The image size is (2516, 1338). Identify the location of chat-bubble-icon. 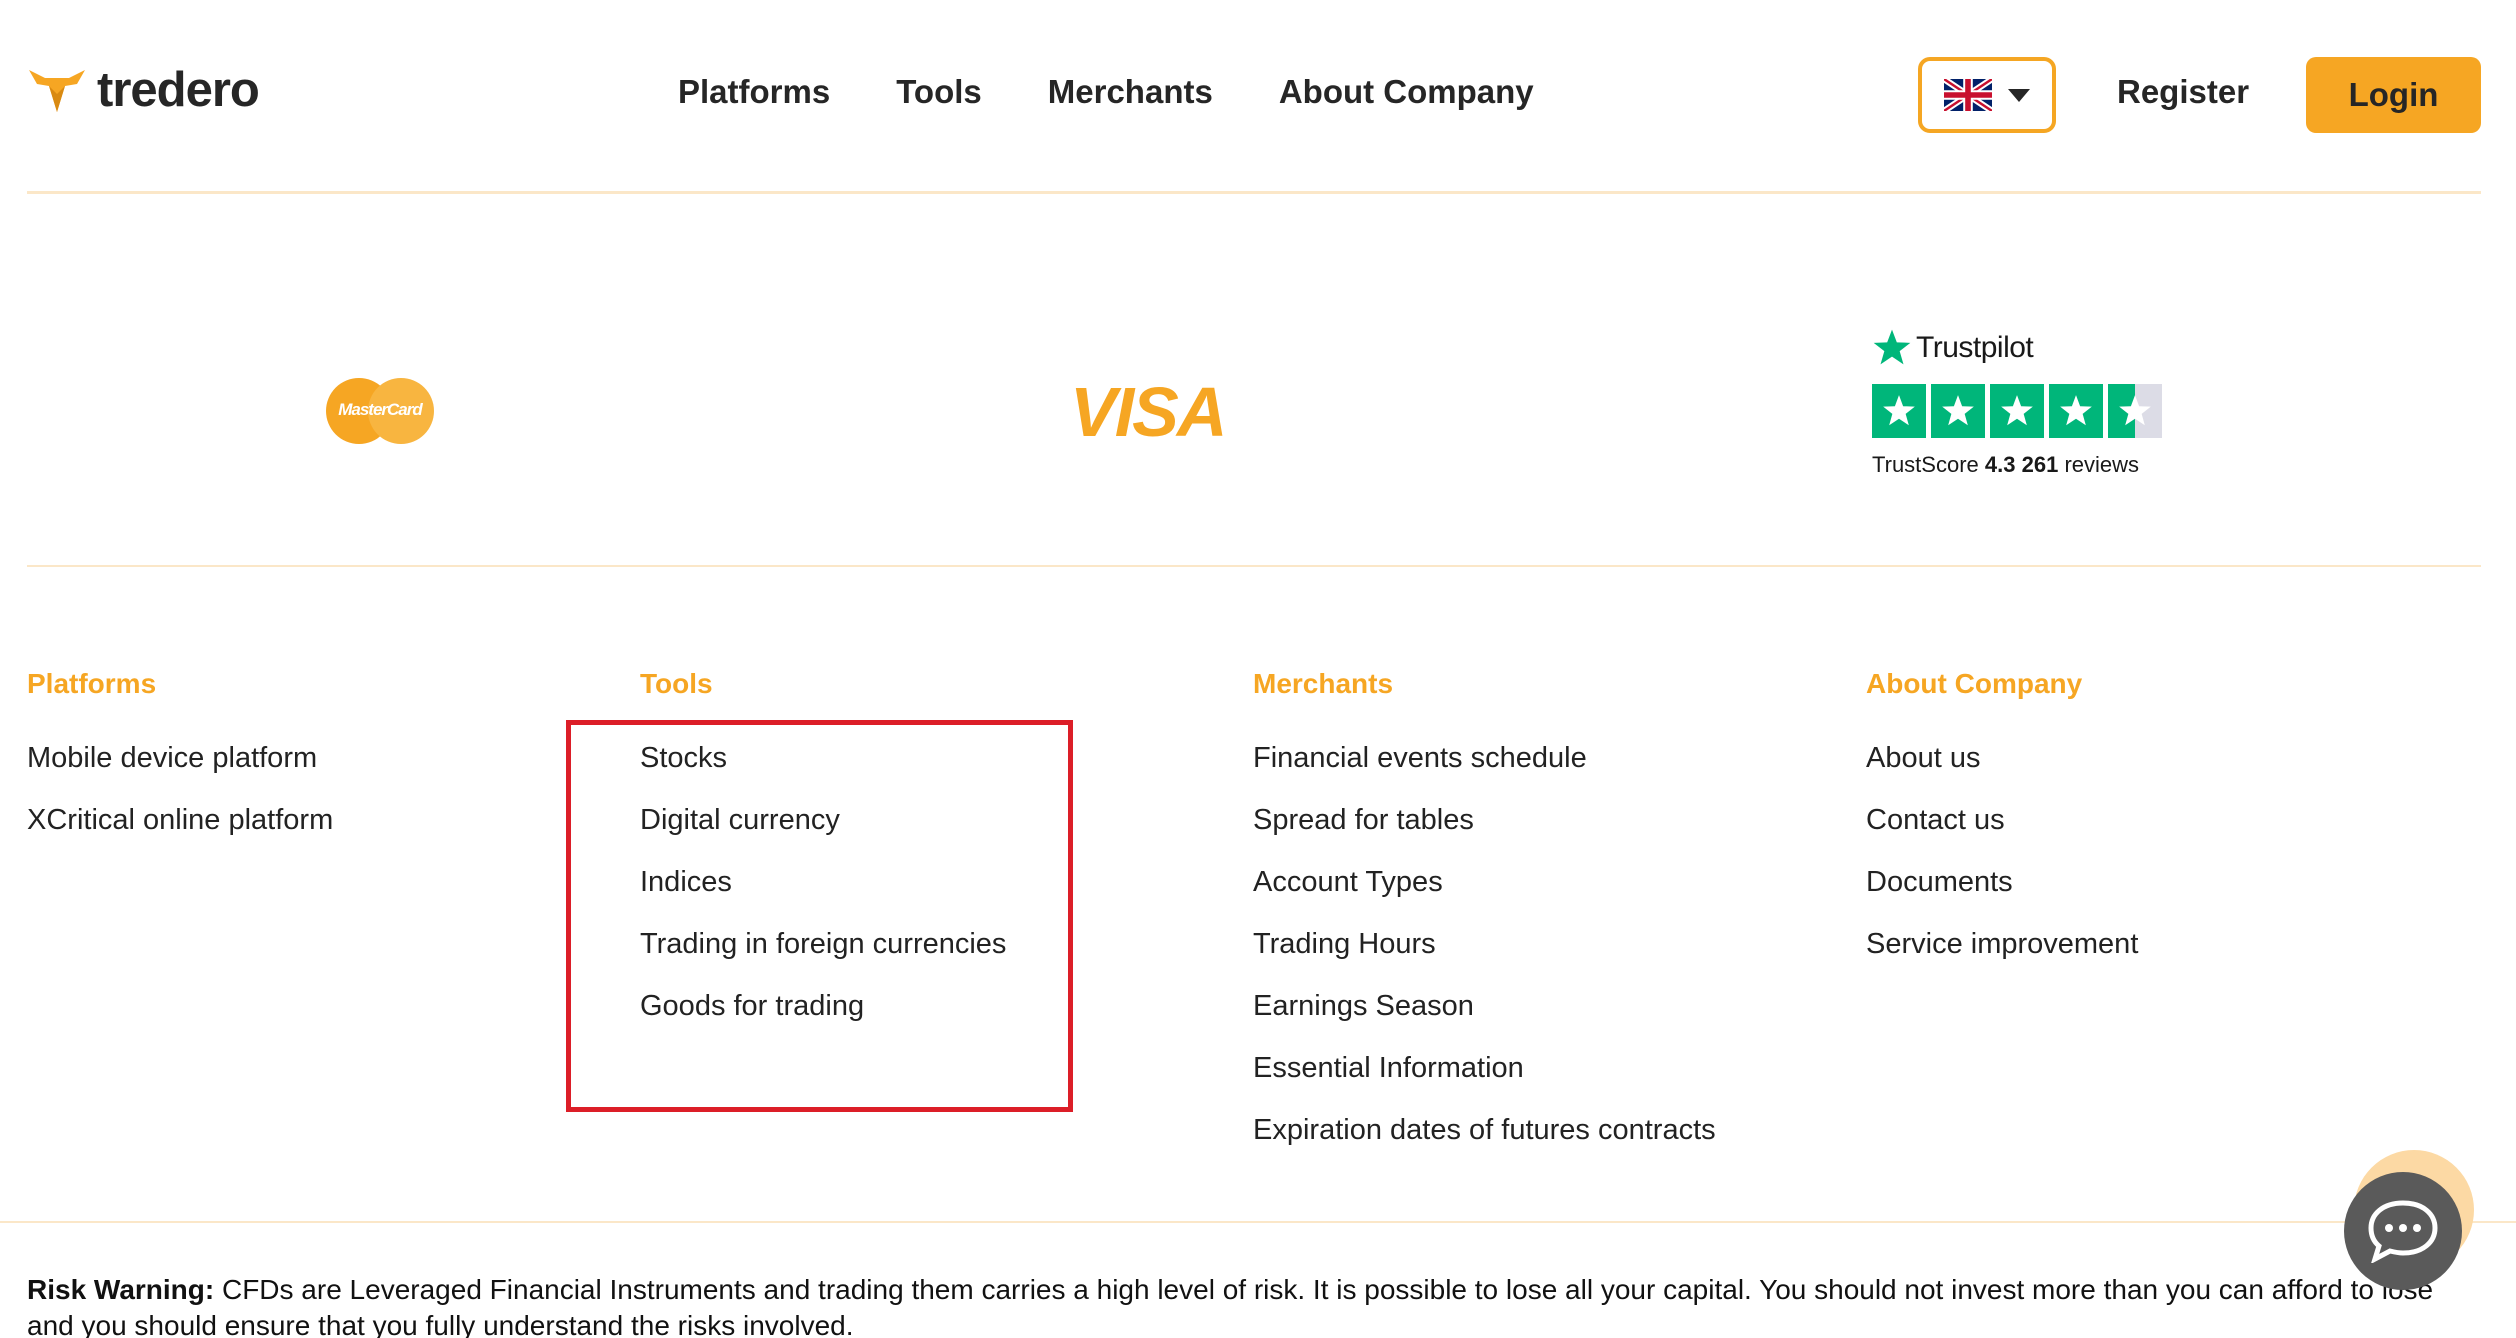
(2403, 1231).